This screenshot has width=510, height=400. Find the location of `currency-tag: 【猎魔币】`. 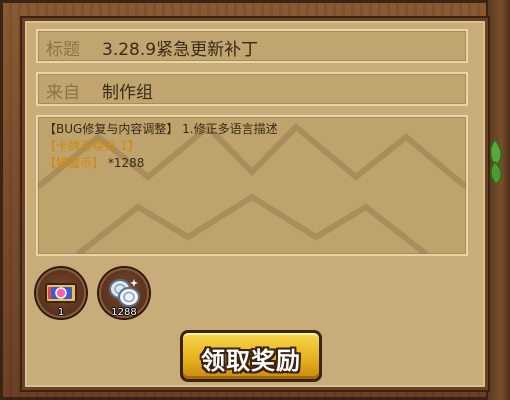

currency-tag: 【猎魔币】 is located at coordinates (74, 163).